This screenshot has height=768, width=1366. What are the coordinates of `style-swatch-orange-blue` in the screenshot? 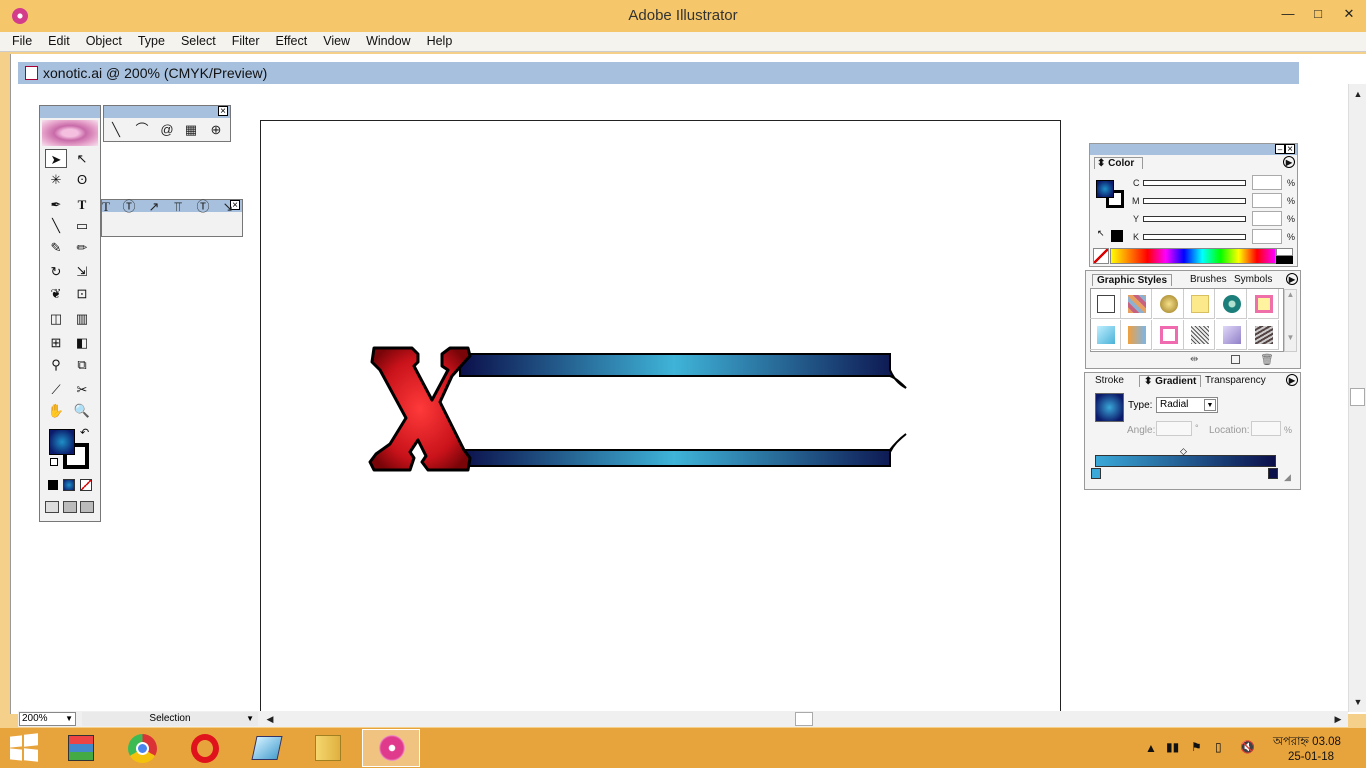 It's located at (1136, 335).